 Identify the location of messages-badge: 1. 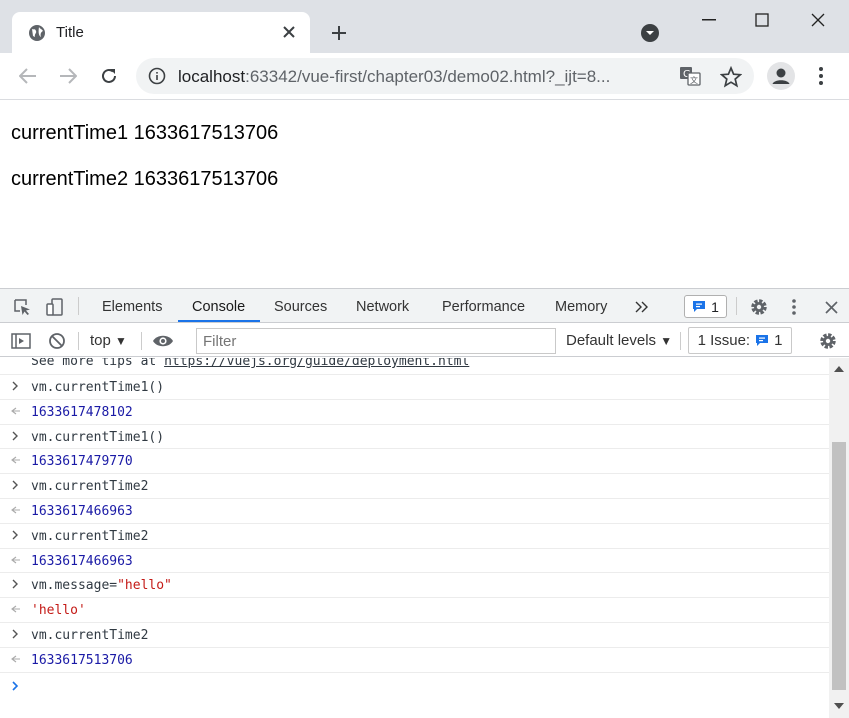
(705, 306).